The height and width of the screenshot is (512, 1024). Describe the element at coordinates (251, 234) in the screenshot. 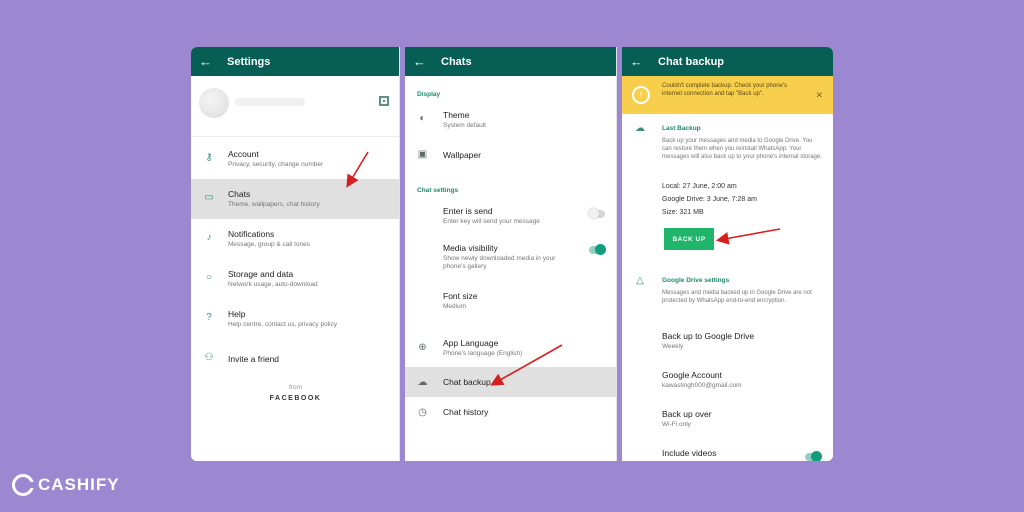

I see `item-title: Notifications` at that location.